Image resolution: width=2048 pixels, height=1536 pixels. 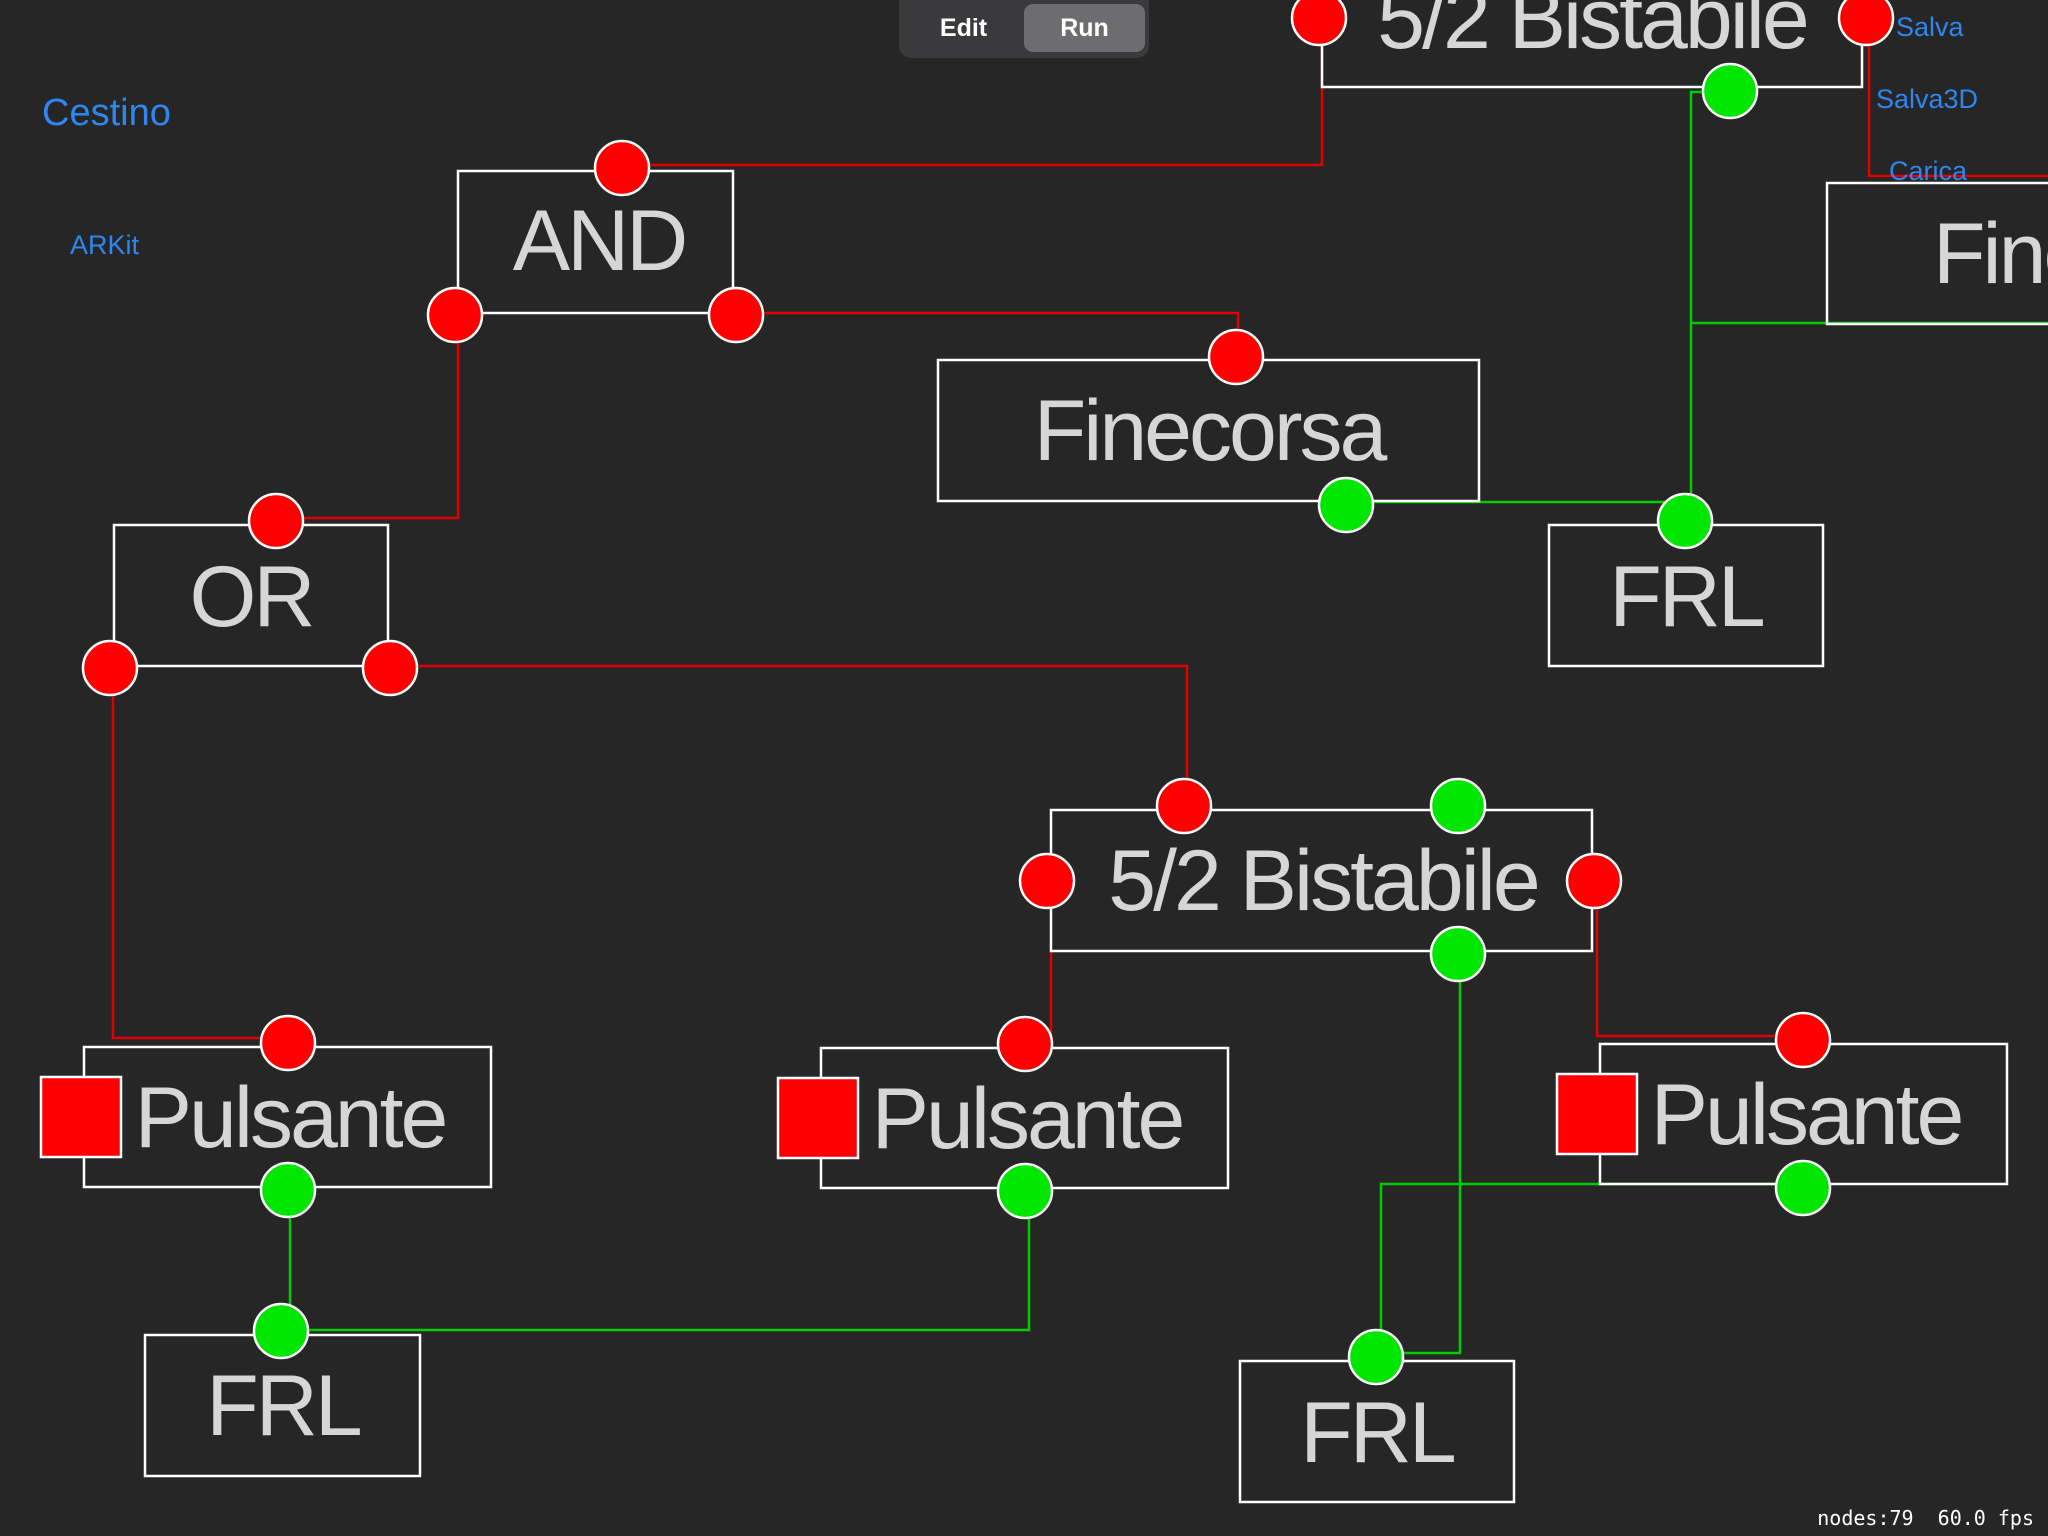 I want to click on wire-bistabile-middle-to-pulsante-right, so click(x=1699, y=960).